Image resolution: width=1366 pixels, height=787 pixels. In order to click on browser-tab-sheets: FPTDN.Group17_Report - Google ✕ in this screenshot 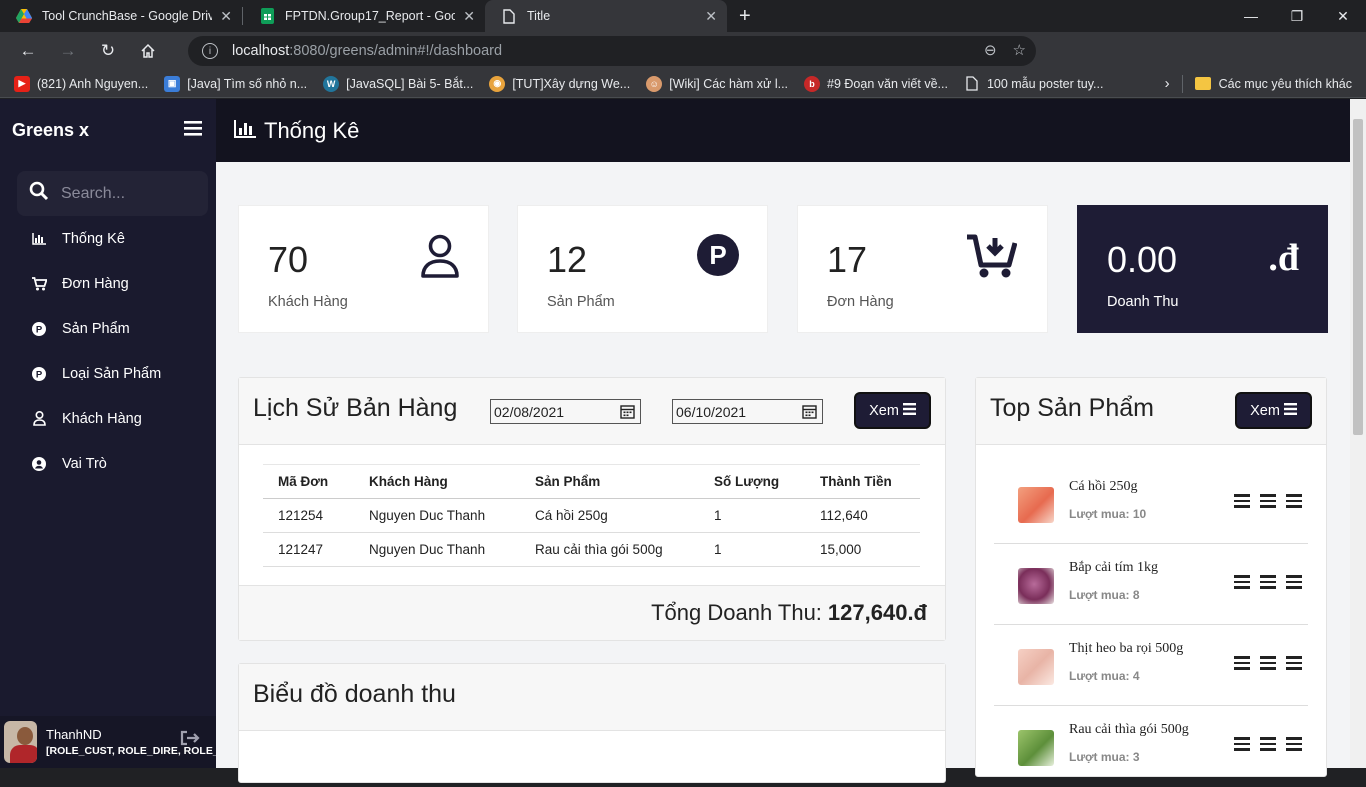, I will do `click(364, 16)`.